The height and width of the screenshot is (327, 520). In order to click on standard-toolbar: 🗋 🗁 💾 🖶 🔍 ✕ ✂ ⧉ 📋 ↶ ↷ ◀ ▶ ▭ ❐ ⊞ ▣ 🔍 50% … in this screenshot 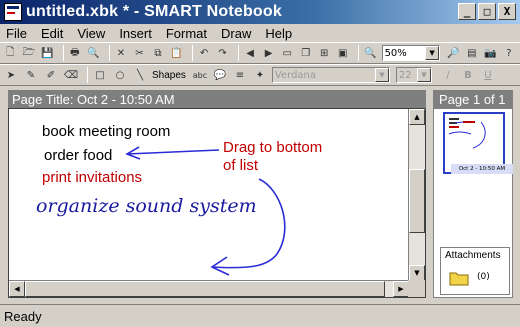, I will do `click(260, 53)`.